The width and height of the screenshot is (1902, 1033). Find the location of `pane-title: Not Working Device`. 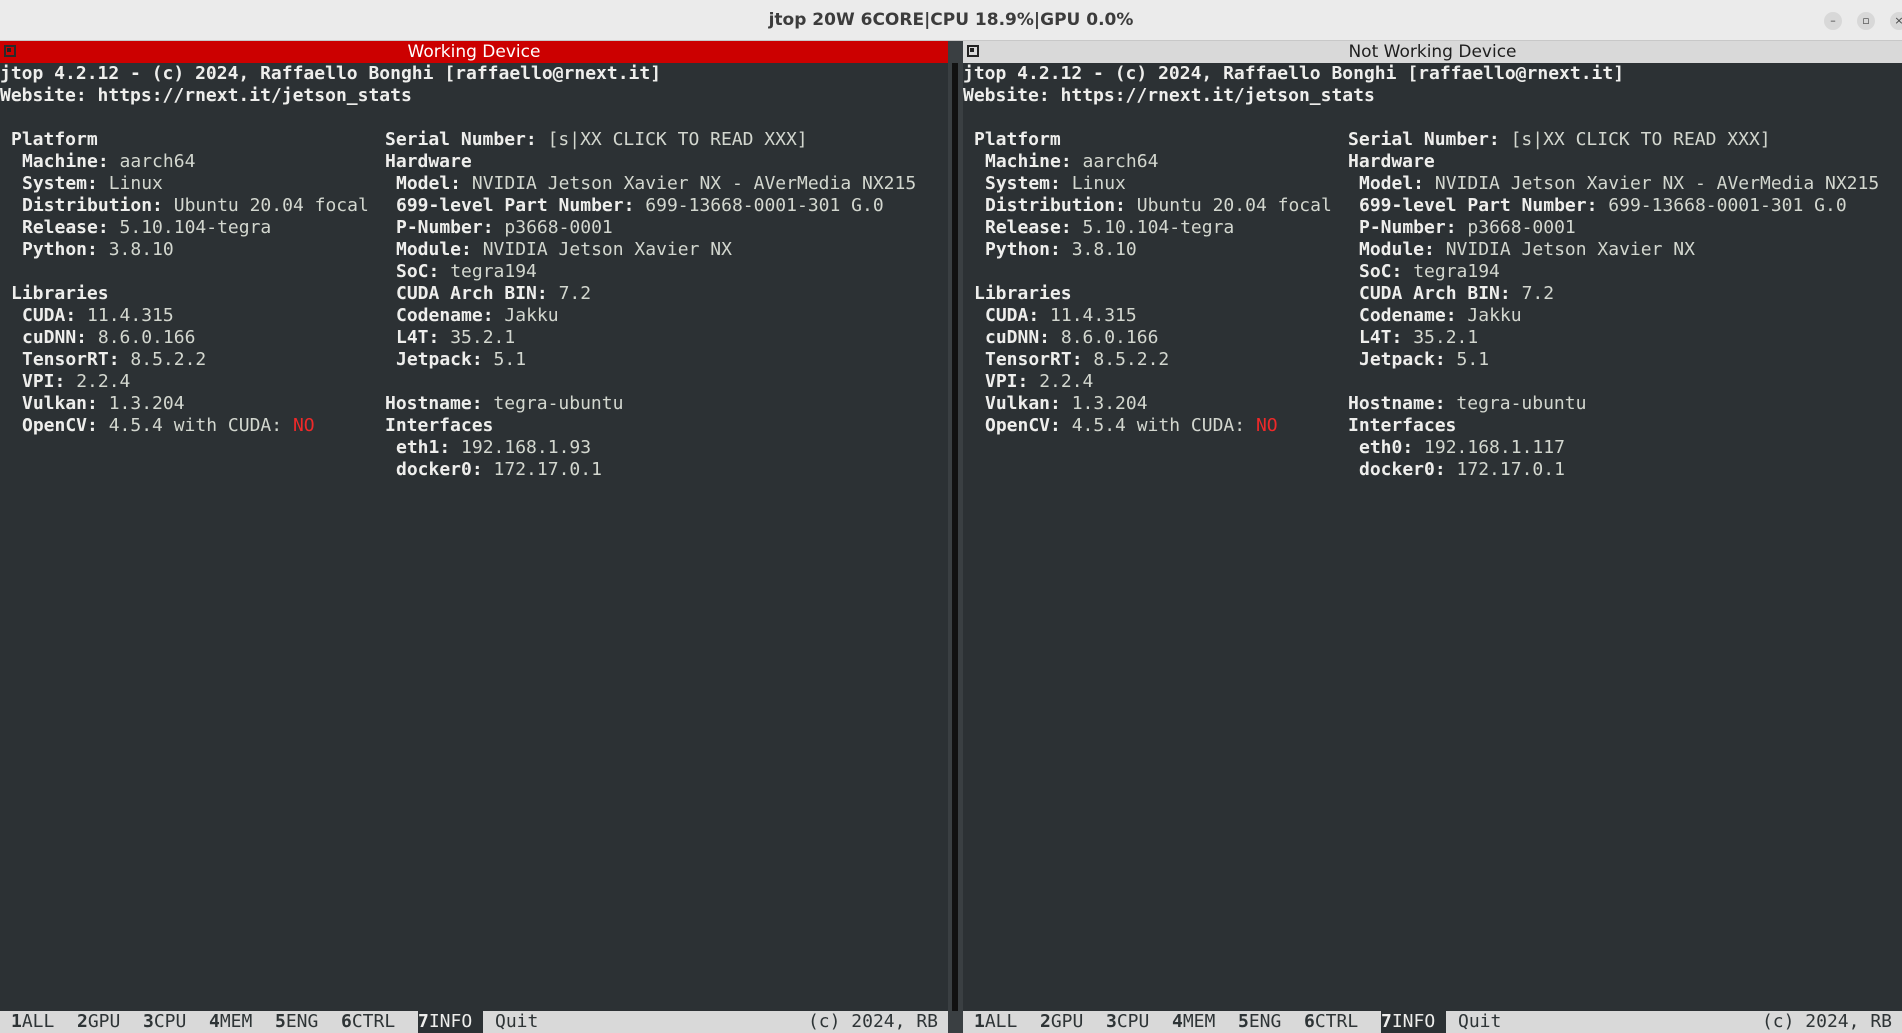

pane-title: Not Working Device is located at coordinates (1432, 52).